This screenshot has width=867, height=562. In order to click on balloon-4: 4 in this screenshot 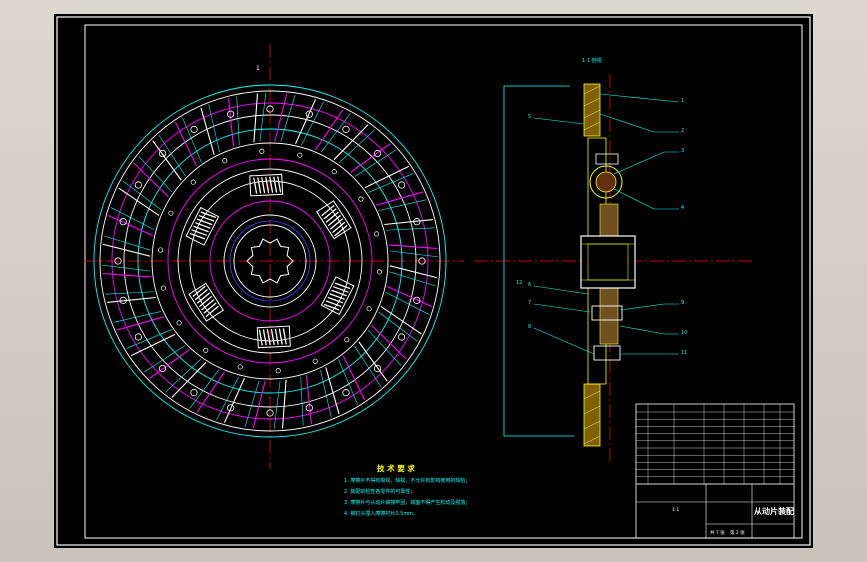, I will do `click(682, 208)`.